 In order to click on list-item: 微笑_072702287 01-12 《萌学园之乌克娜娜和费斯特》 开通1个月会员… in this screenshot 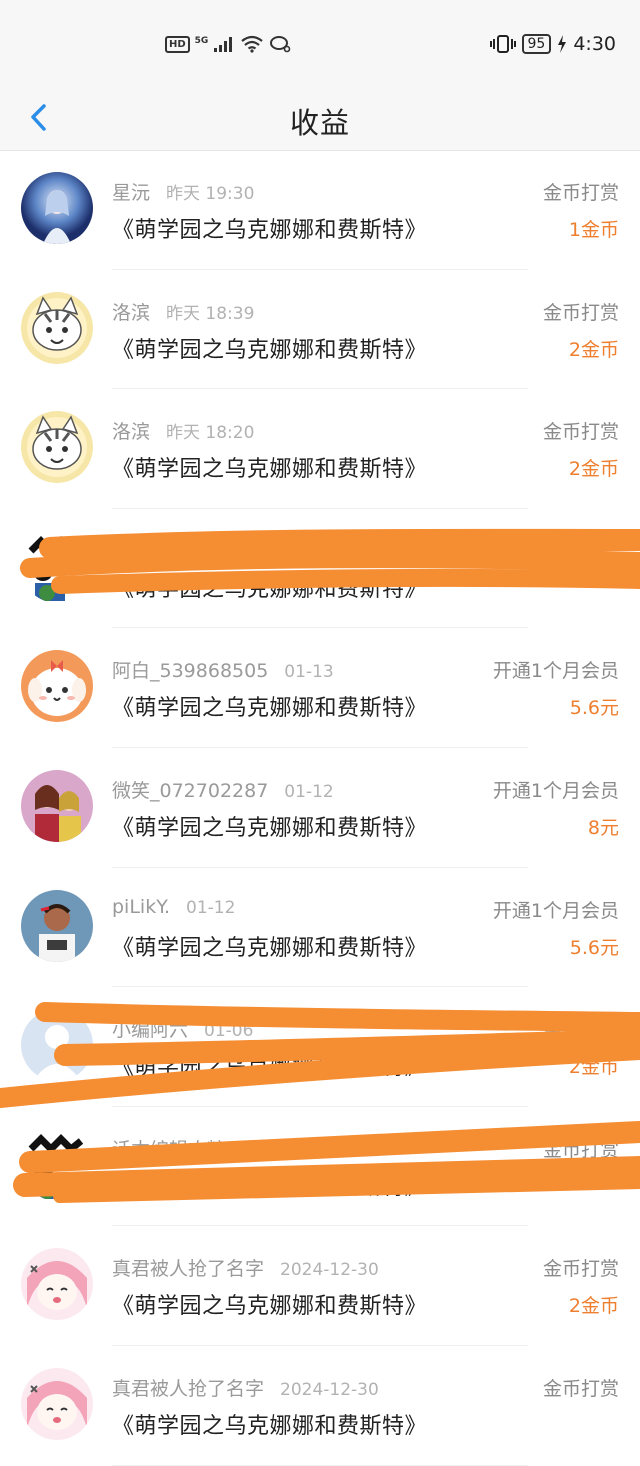, I will do `click(320, 808)`.